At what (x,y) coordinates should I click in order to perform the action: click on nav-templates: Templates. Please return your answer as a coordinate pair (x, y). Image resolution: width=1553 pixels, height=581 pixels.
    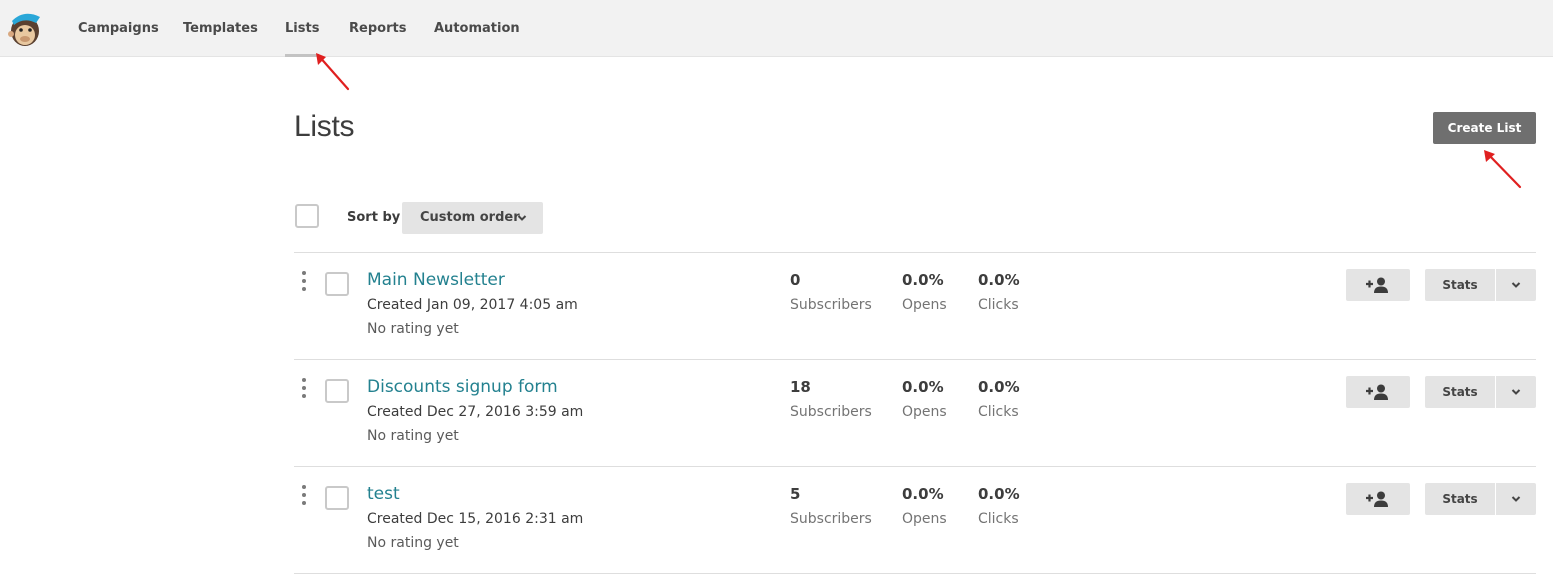
    Looking at the image, I should click on (220, 28).